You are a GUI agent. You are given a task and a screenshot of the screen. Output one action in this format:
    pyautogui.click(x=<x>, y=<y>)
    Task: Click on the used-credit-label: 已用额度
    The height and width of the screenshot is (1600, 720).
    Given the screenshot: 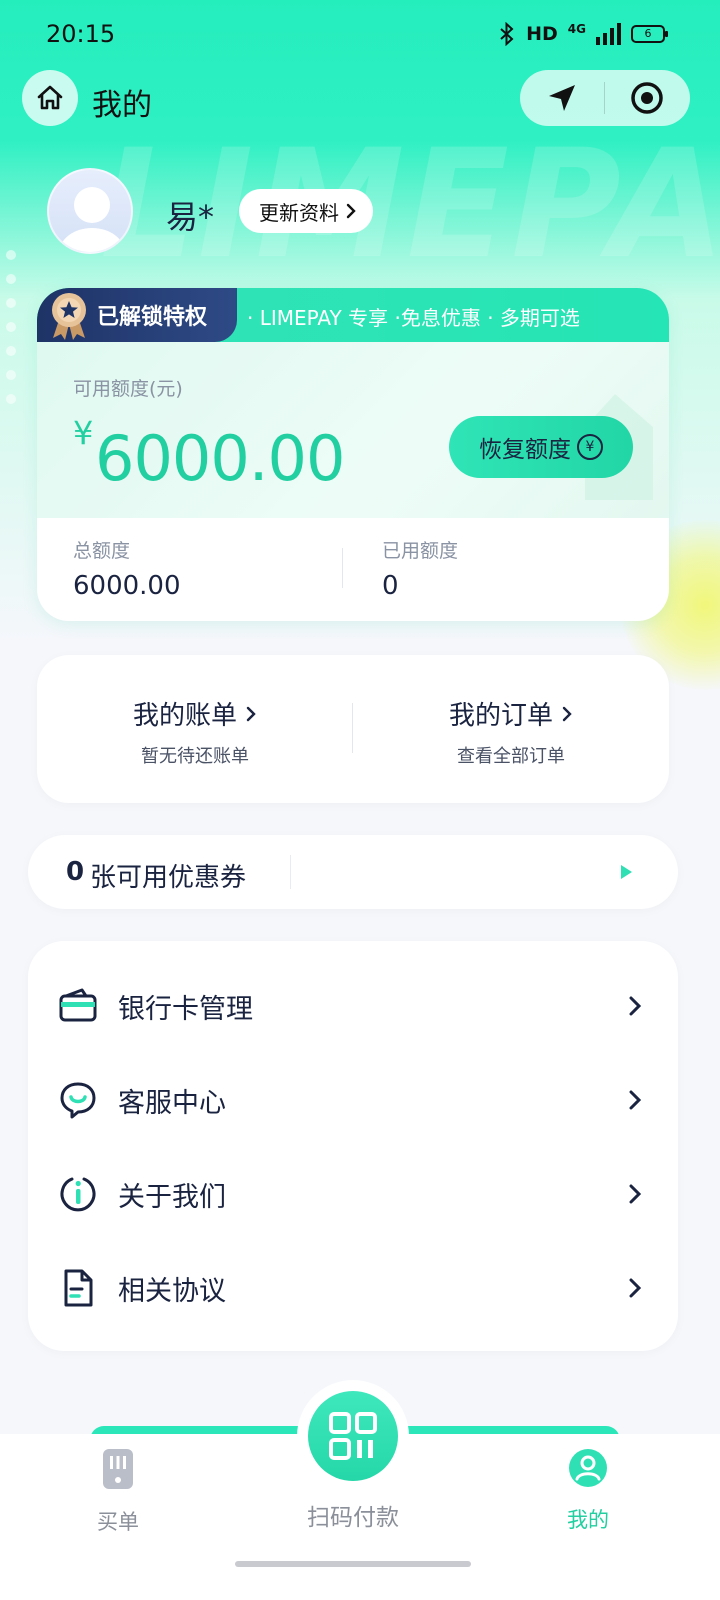 What is the action you would take?
    pyautogui.click(x=420, y=551)
    